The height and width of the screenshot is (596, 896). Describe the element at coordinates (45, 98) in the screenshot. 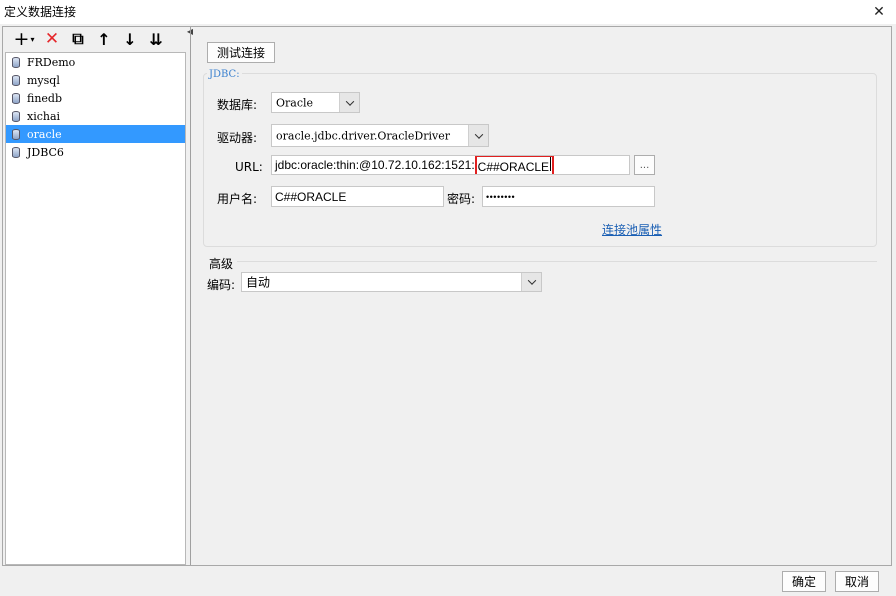

I see `connection-item-label: finedb` at that location.